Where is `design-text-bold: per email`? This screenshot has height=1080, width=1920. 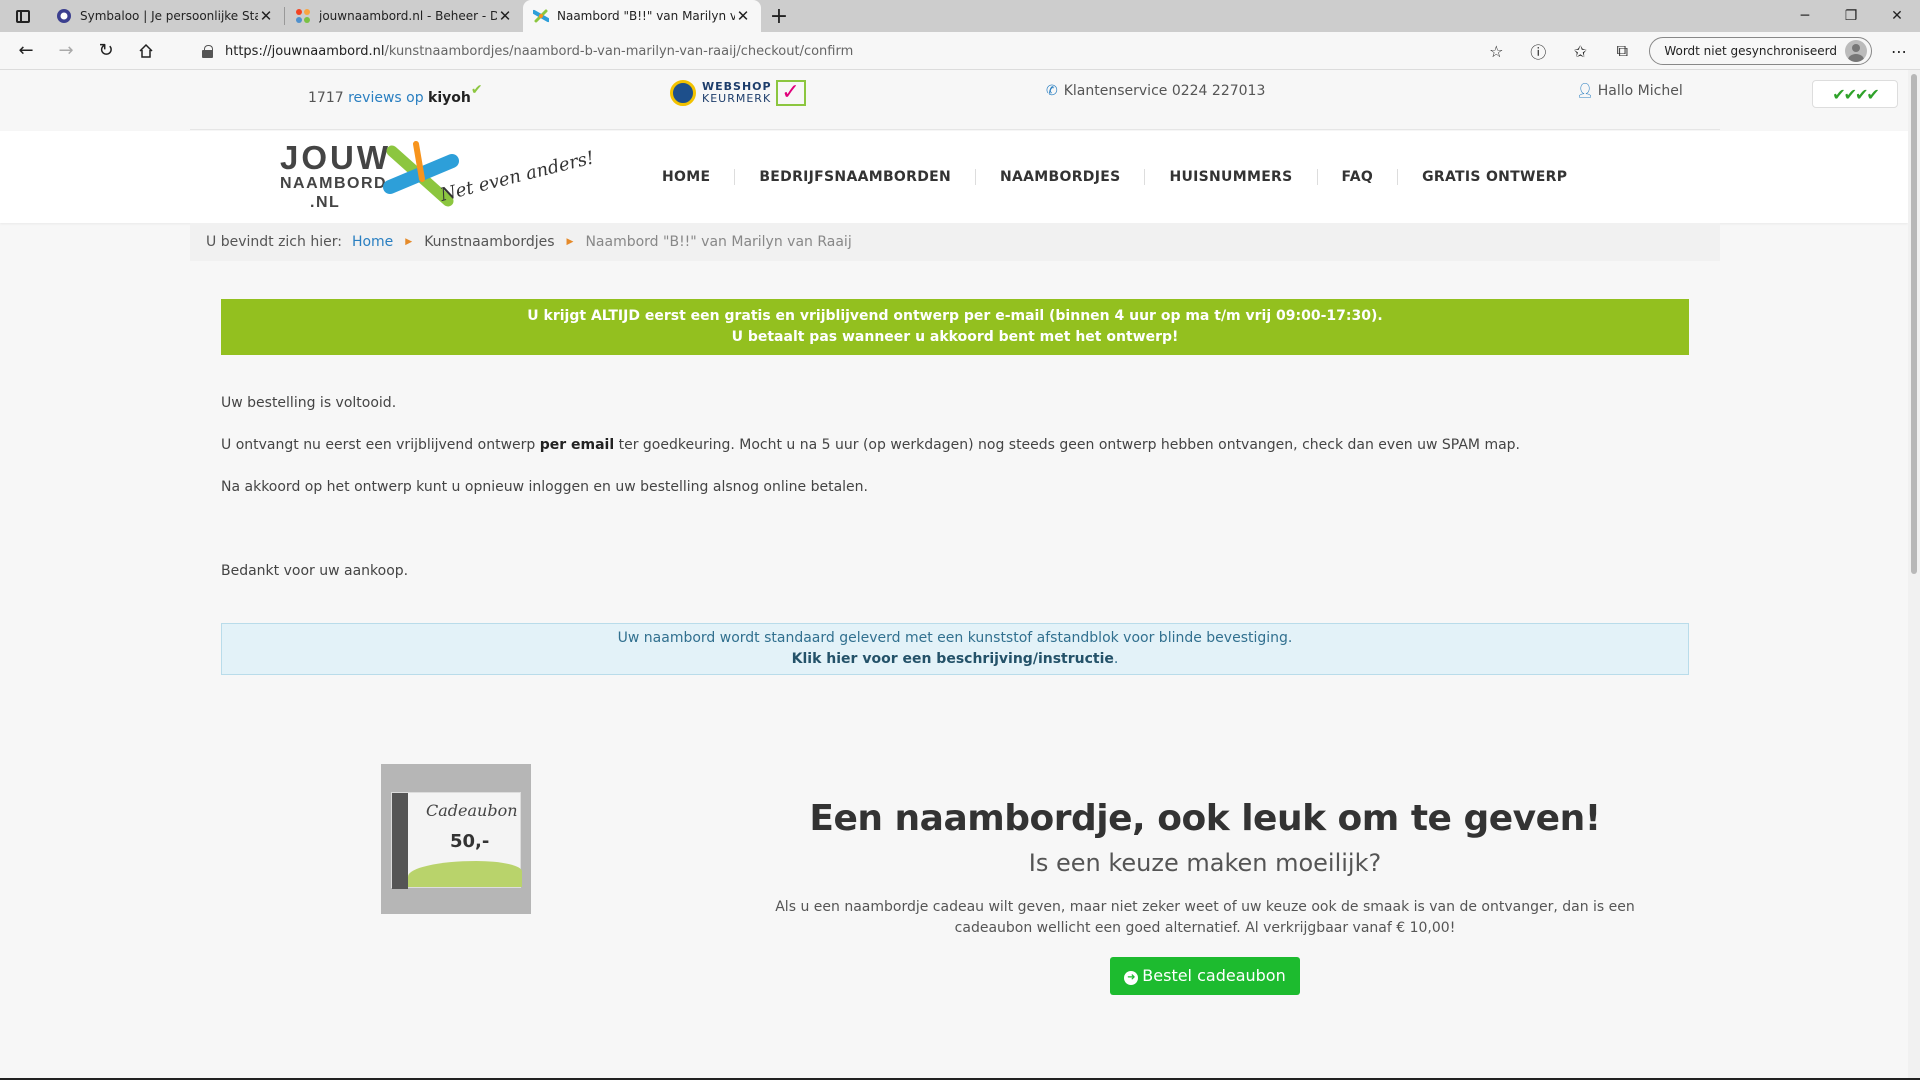 design-text-bold: per email is located at coordinates (577, 445).